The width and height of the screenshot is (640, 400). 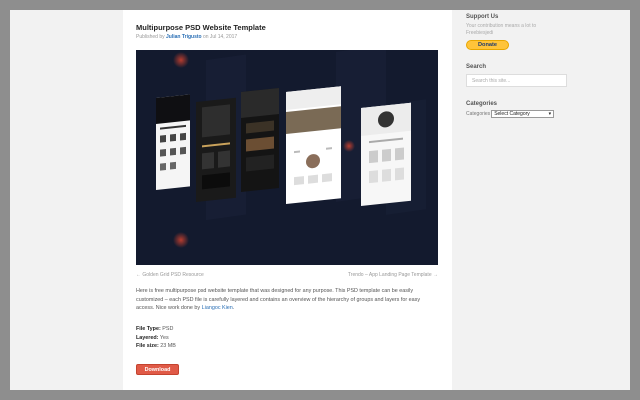 What do you see at coordinates (233, 308) in the screenshot?
I see `description-end: .` at bounding box center [233, 308].